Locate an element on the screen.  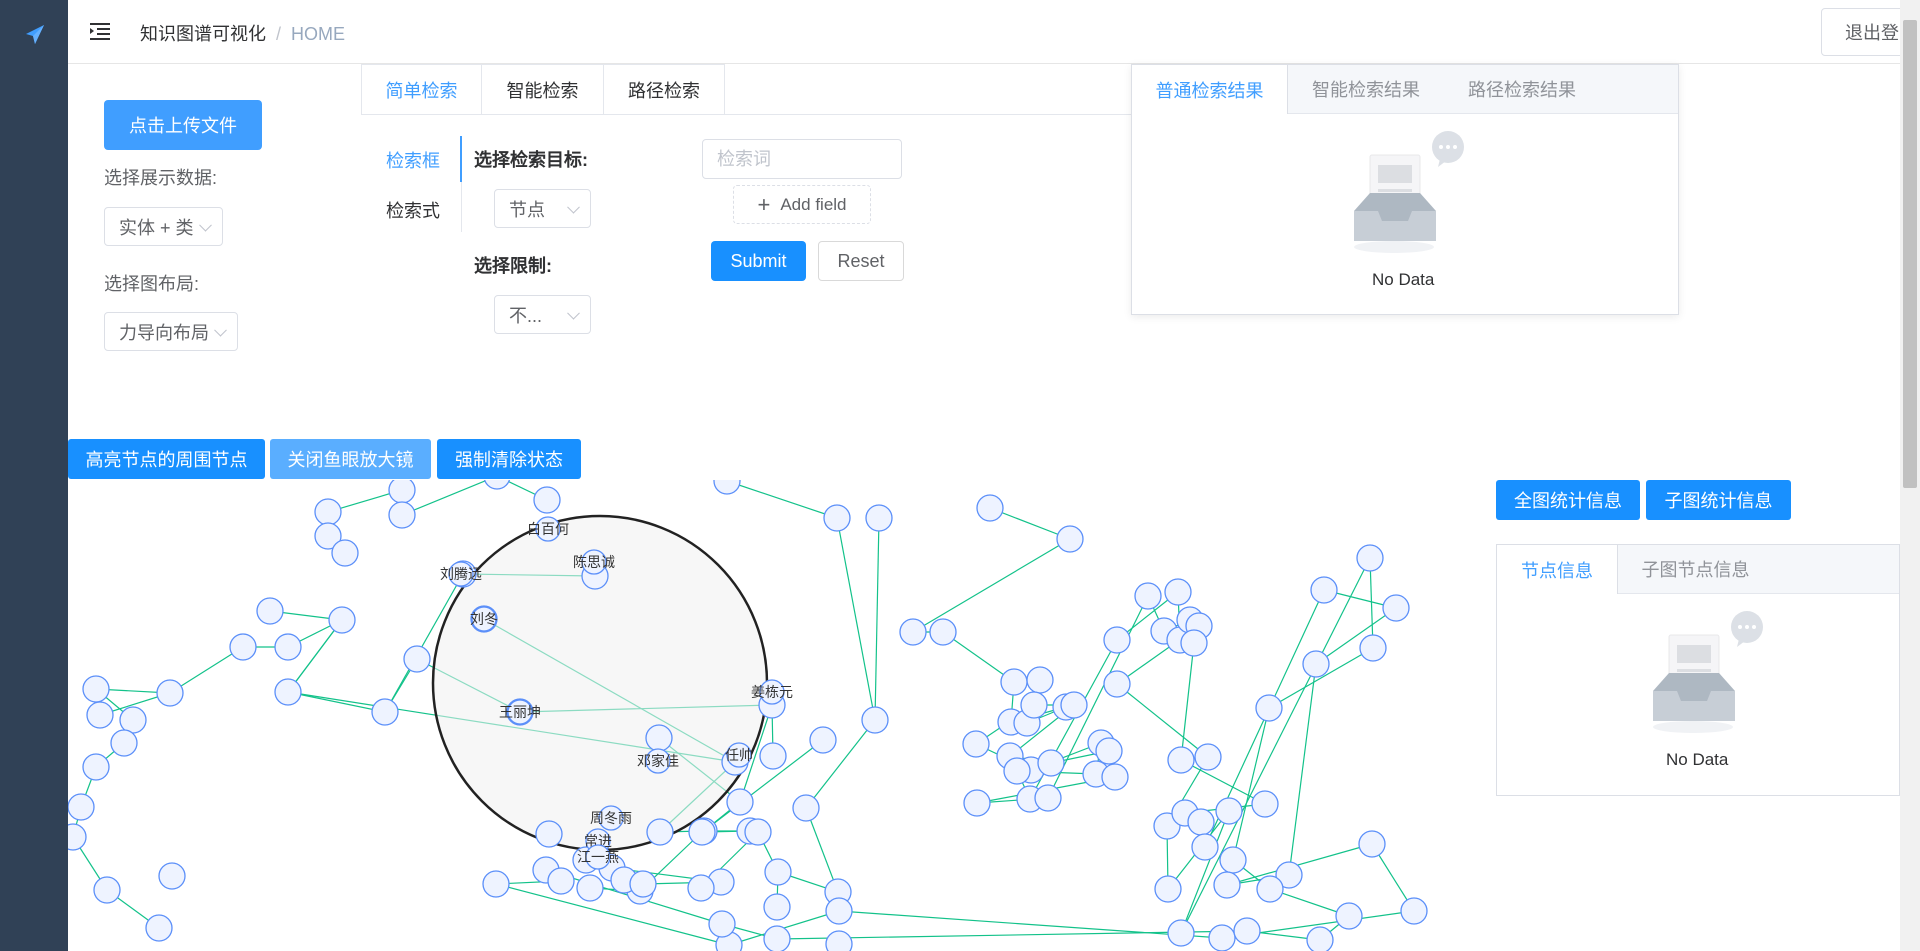
tab-path-search: 路径检索 is located at coordinates (664, 89).